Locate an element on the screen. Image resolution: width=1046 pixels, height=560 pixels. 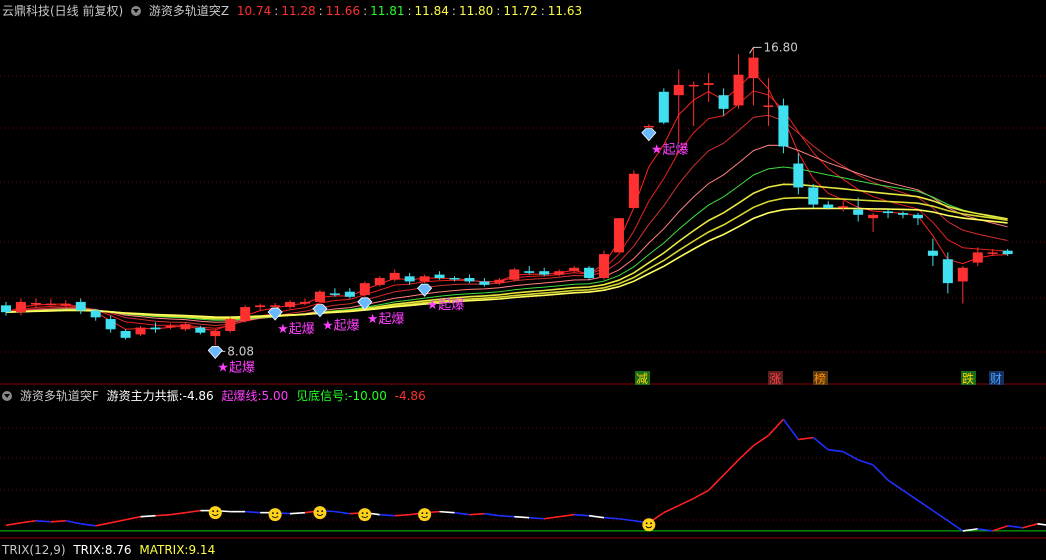
event-marker-4: 跌 is located at coordinates (968, 378).